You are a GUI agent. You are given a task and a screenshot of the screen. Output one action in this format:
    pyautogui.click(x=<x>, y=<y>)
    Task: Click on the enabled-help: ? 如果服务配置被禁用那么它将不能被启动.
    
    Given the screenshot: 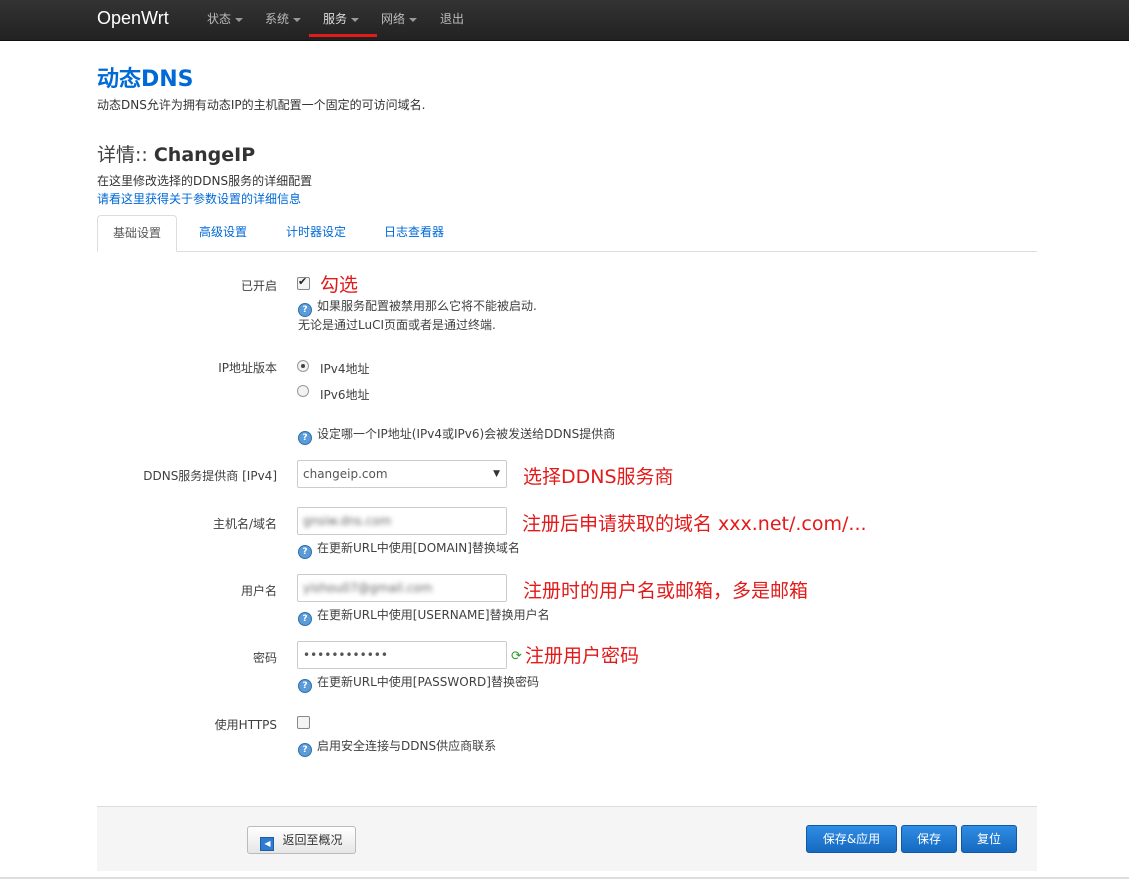 What is the action you would take?
    pyautogui.click(x=417, y=307)
    